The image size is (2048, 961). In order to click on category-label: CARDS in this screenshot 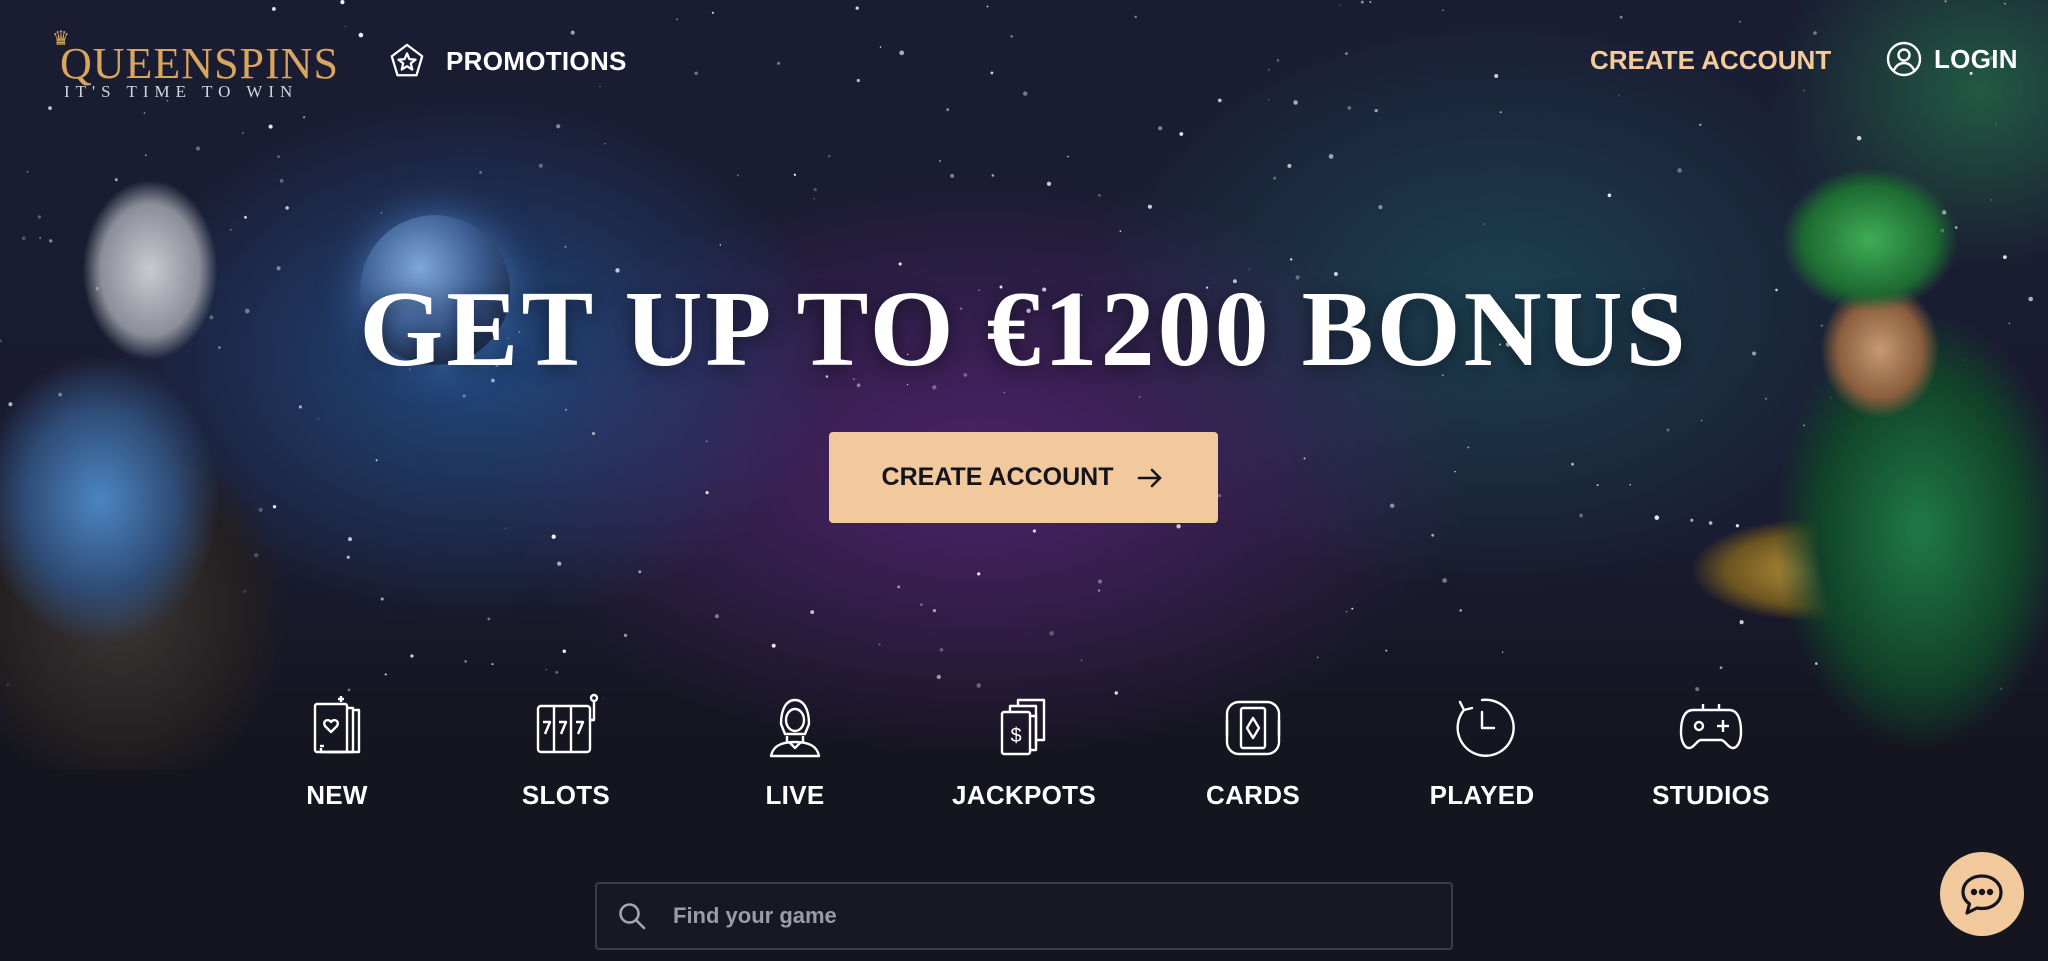, I will do `click(1253, 795)`.